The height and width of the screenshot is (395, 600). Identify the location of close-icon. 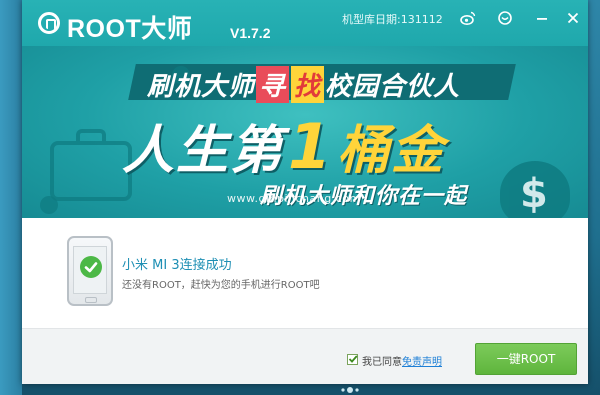
(573, 18).